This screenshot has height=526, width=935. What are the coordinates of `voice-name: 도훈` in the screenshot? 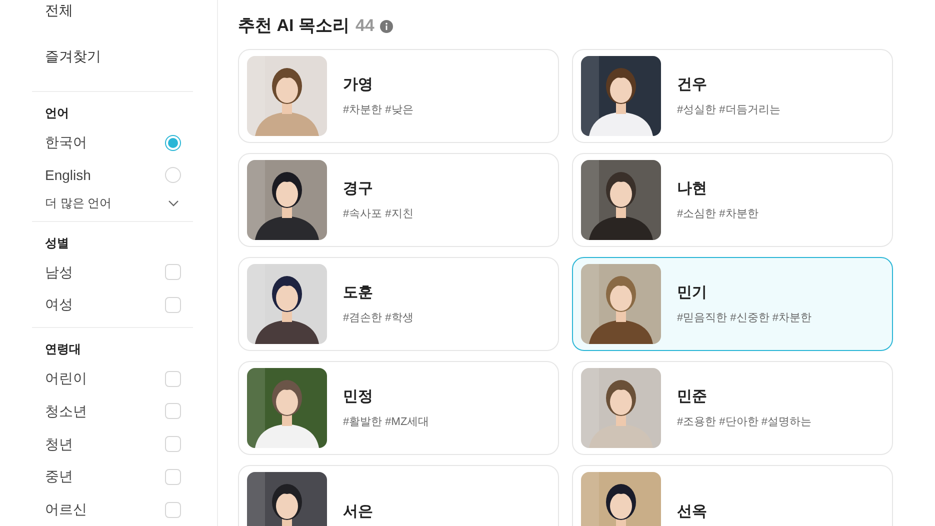 It's located at (358, 292).